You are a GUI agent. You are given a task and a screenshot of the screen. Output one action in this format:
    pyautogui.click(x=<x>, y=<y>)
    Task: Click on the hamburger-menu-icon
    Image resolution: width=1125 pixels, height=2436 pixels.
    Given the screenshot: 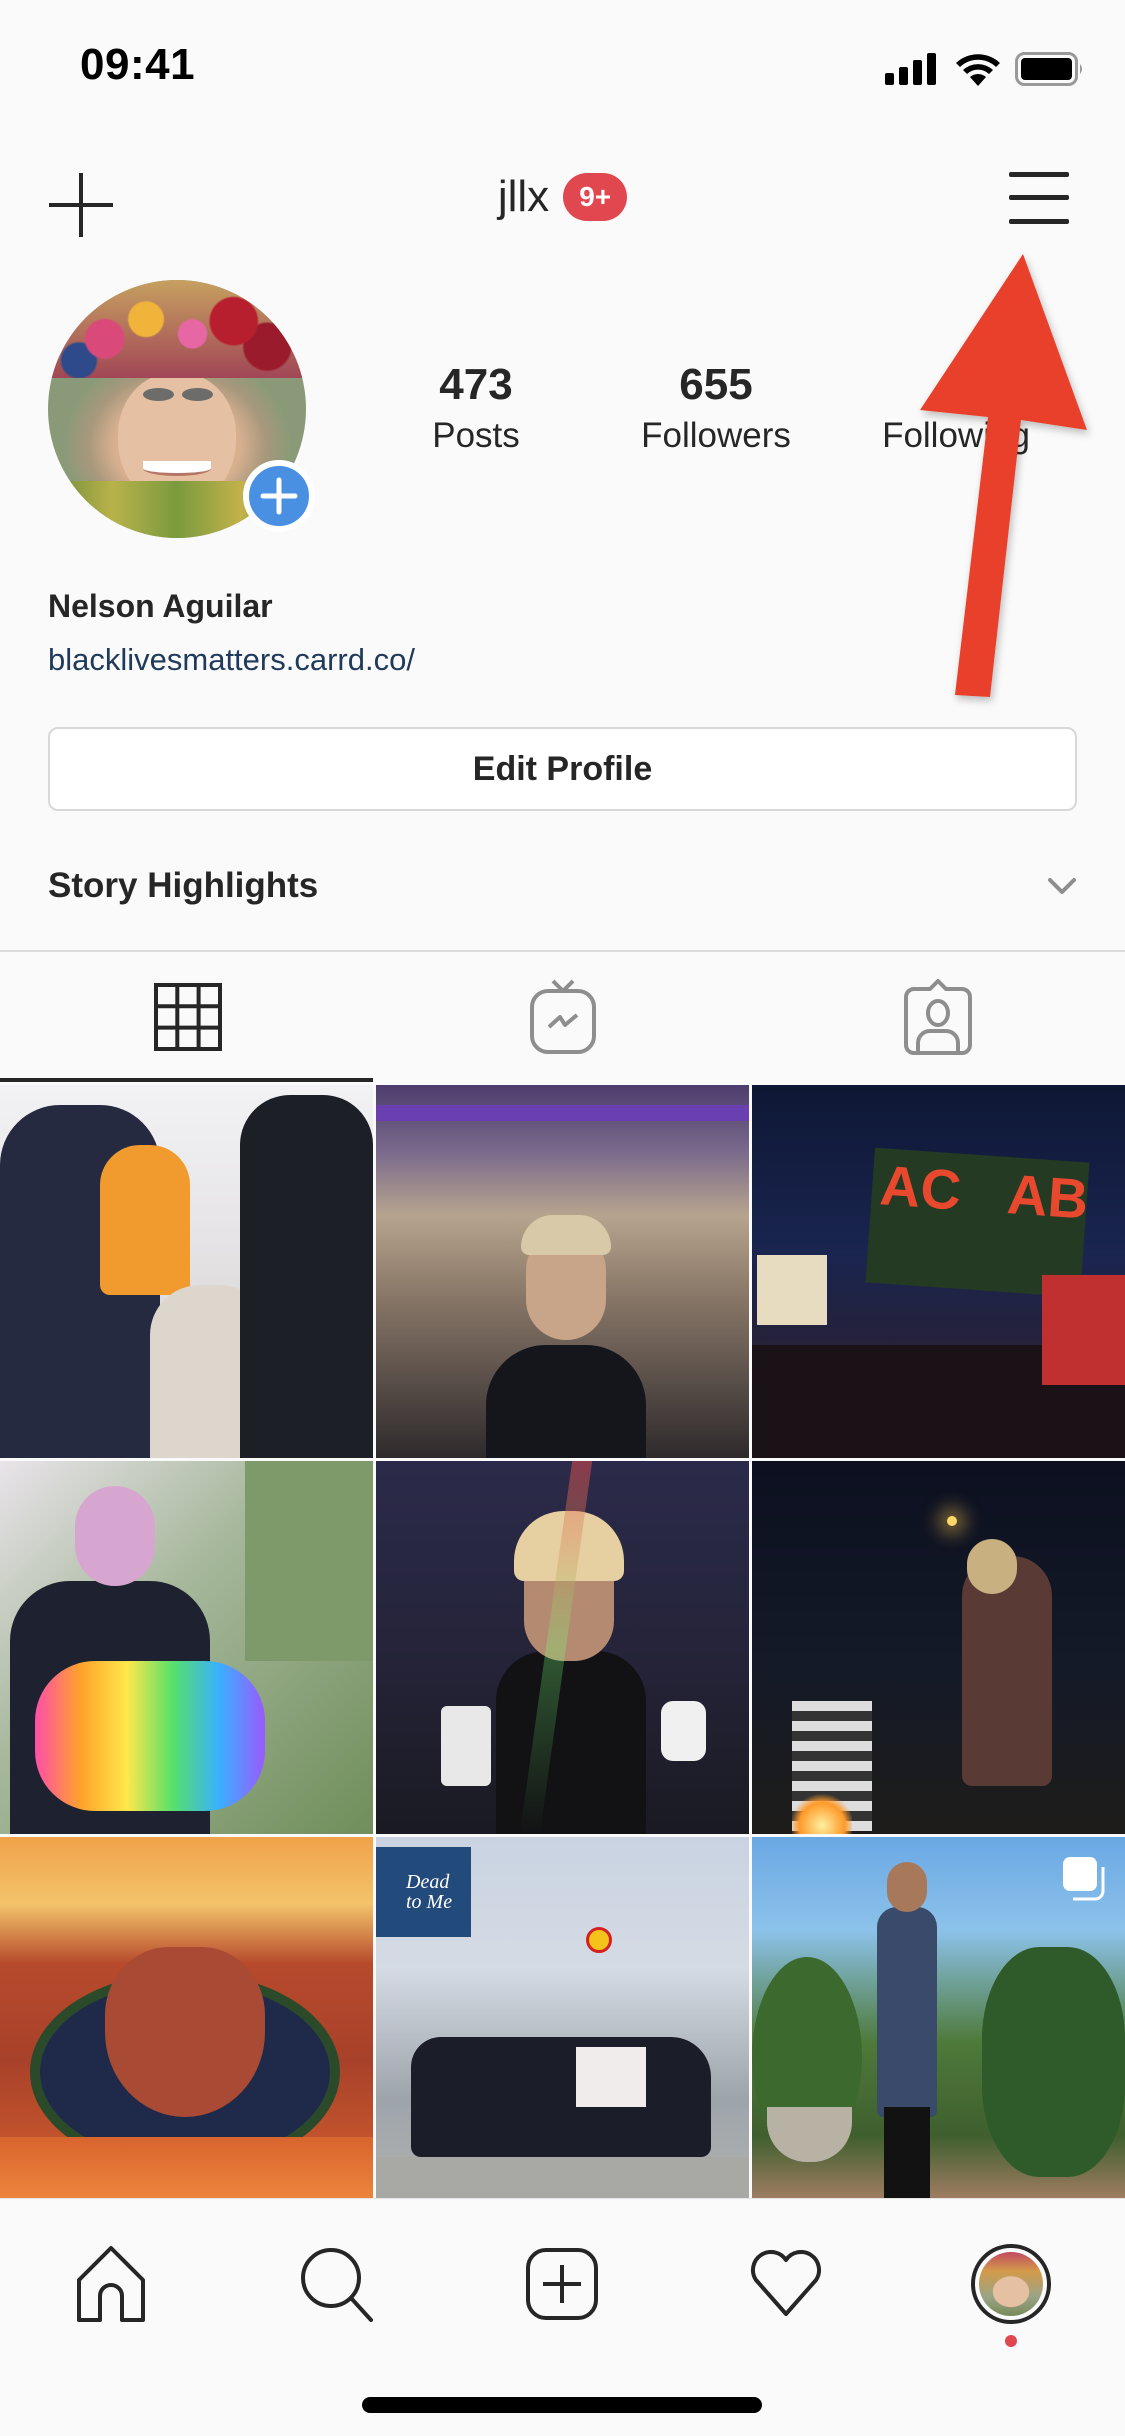 What is the action you would take?
    pyautogui.click(x=1039, y=198)
    